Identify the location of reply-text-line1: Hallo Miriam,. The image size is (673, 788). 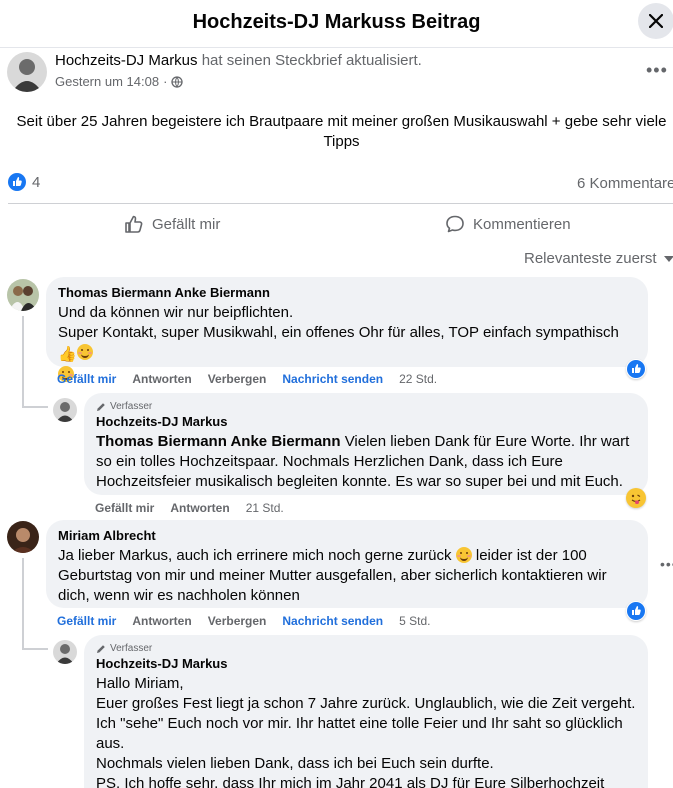
(140, 683).